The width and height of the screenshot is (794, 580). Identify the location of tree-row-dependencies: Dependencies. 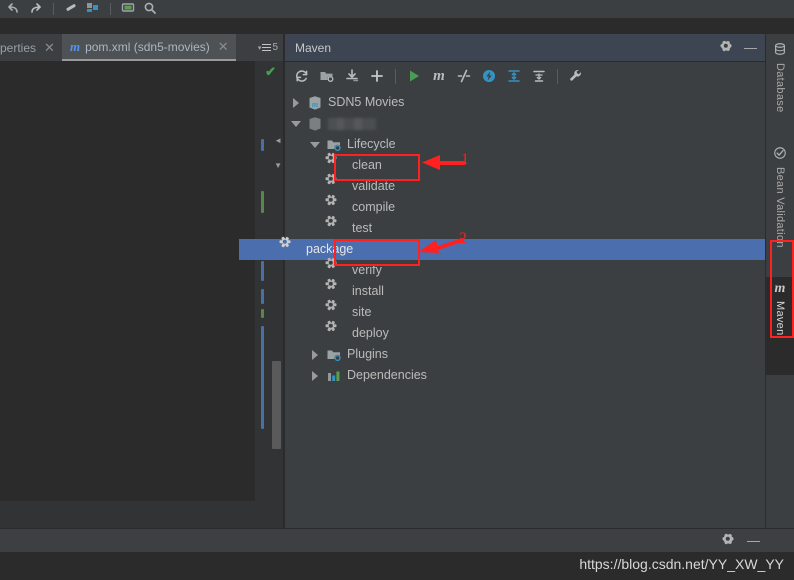
(526, 375).